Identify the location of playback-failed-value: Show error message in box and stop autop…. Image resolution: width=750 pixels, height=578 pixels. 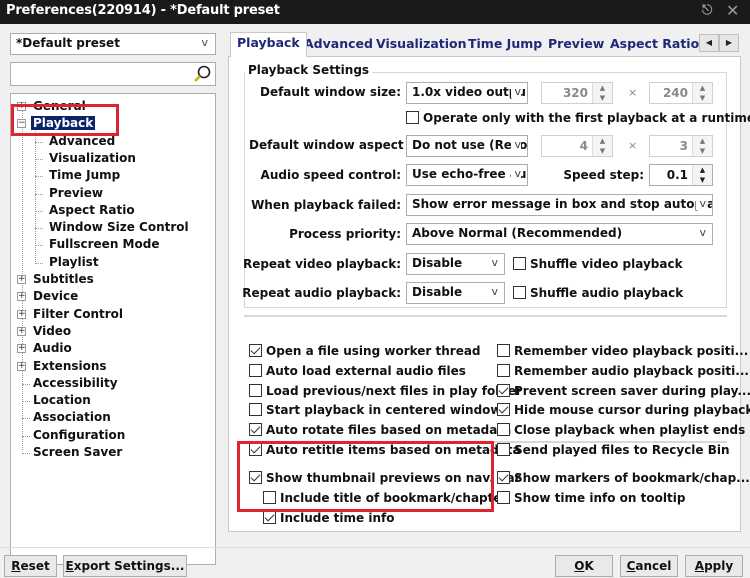
(562, 204).